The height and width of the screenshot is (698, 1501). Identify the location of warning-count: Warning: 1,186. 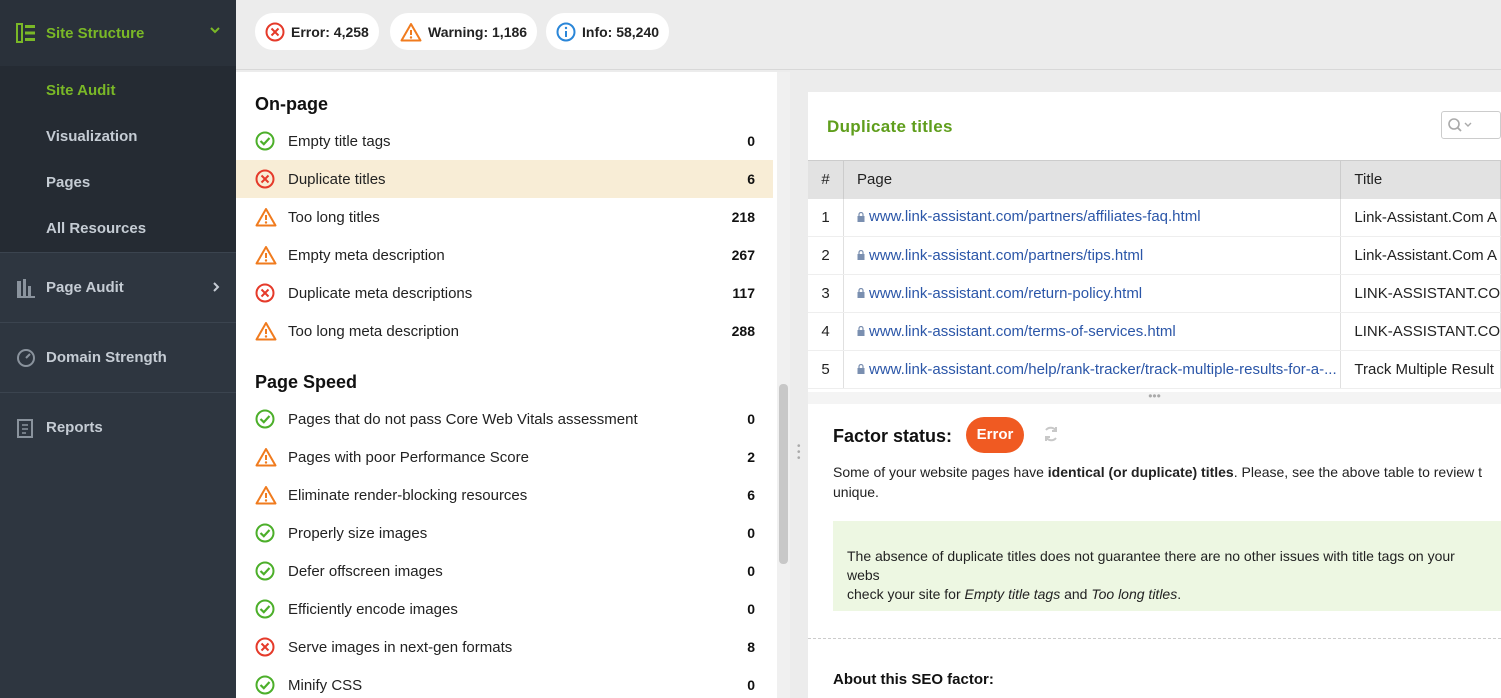
(478, 31).